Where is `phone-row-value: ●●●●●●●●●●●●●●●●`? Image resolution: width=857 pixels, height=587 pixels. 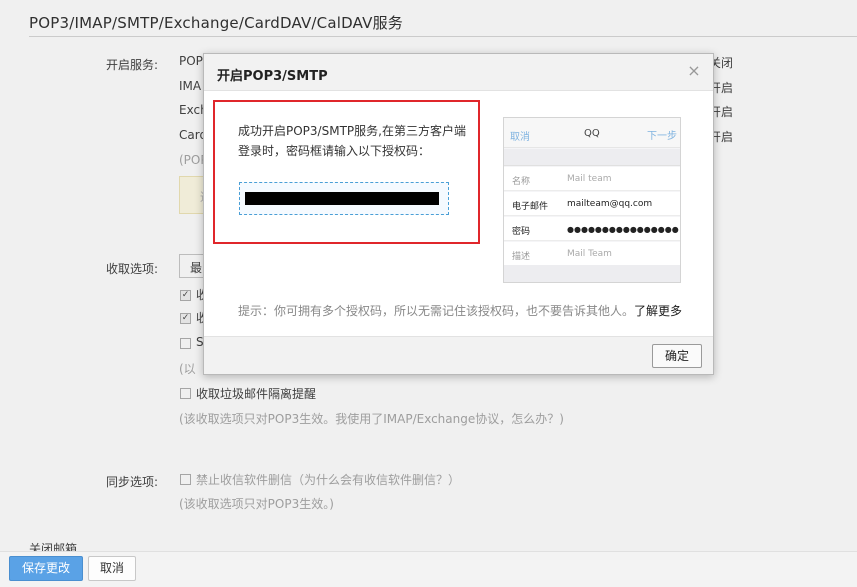 phone-row-value: ●●●●●●●●●●●●●●●● is located at coordinates (623, 229).